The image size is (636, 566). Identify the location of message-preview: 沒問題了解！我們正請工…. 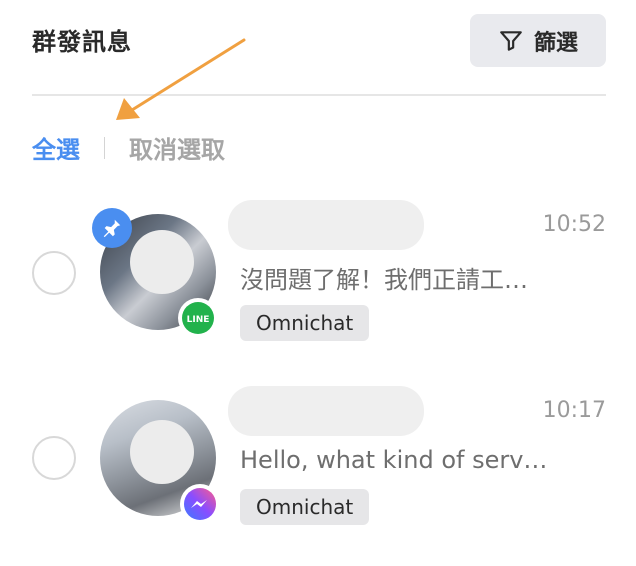
(384, 280).